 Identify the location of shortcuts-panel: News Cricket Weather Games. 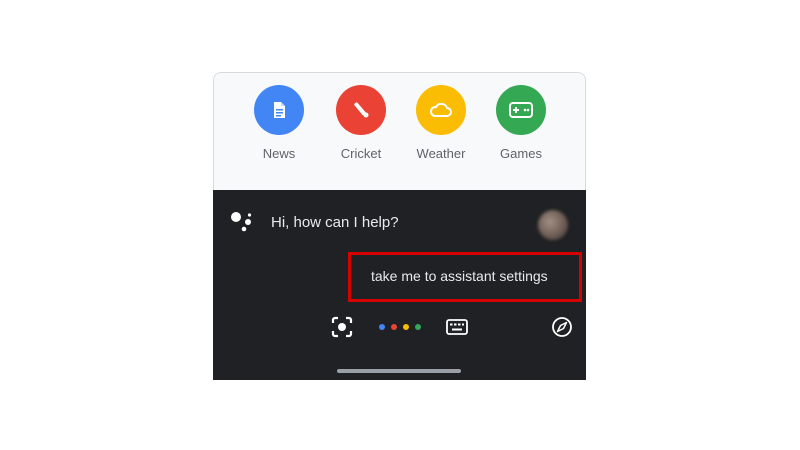
(399, 131).